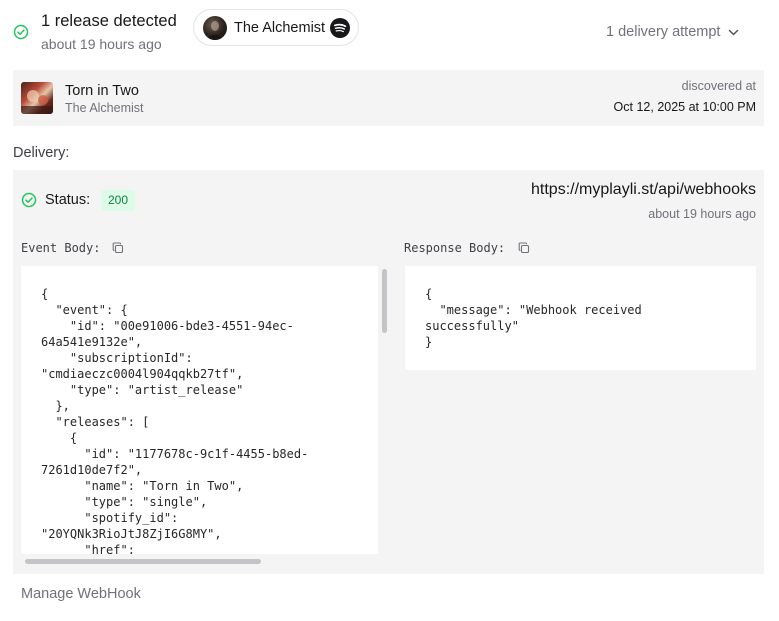 The width and height of the screenshot is (779, 621). Describe the element at coordinates (37, 98) in the screenshot. I see `track-artwork` at that location.